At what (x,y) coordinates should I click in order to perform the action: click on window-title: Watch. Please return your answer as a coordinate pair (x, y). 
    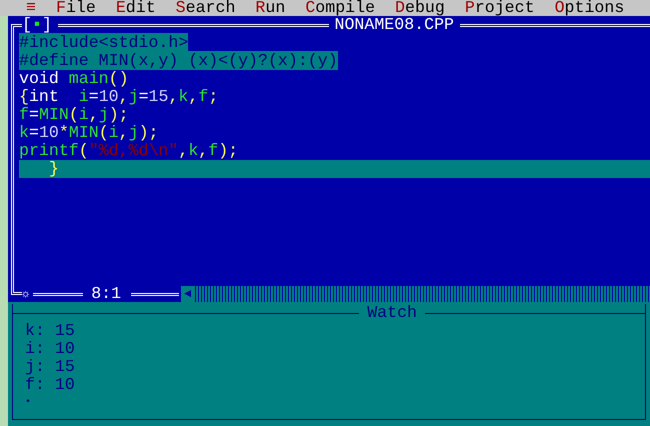
    Looking at the image, I should click on (392, 313).